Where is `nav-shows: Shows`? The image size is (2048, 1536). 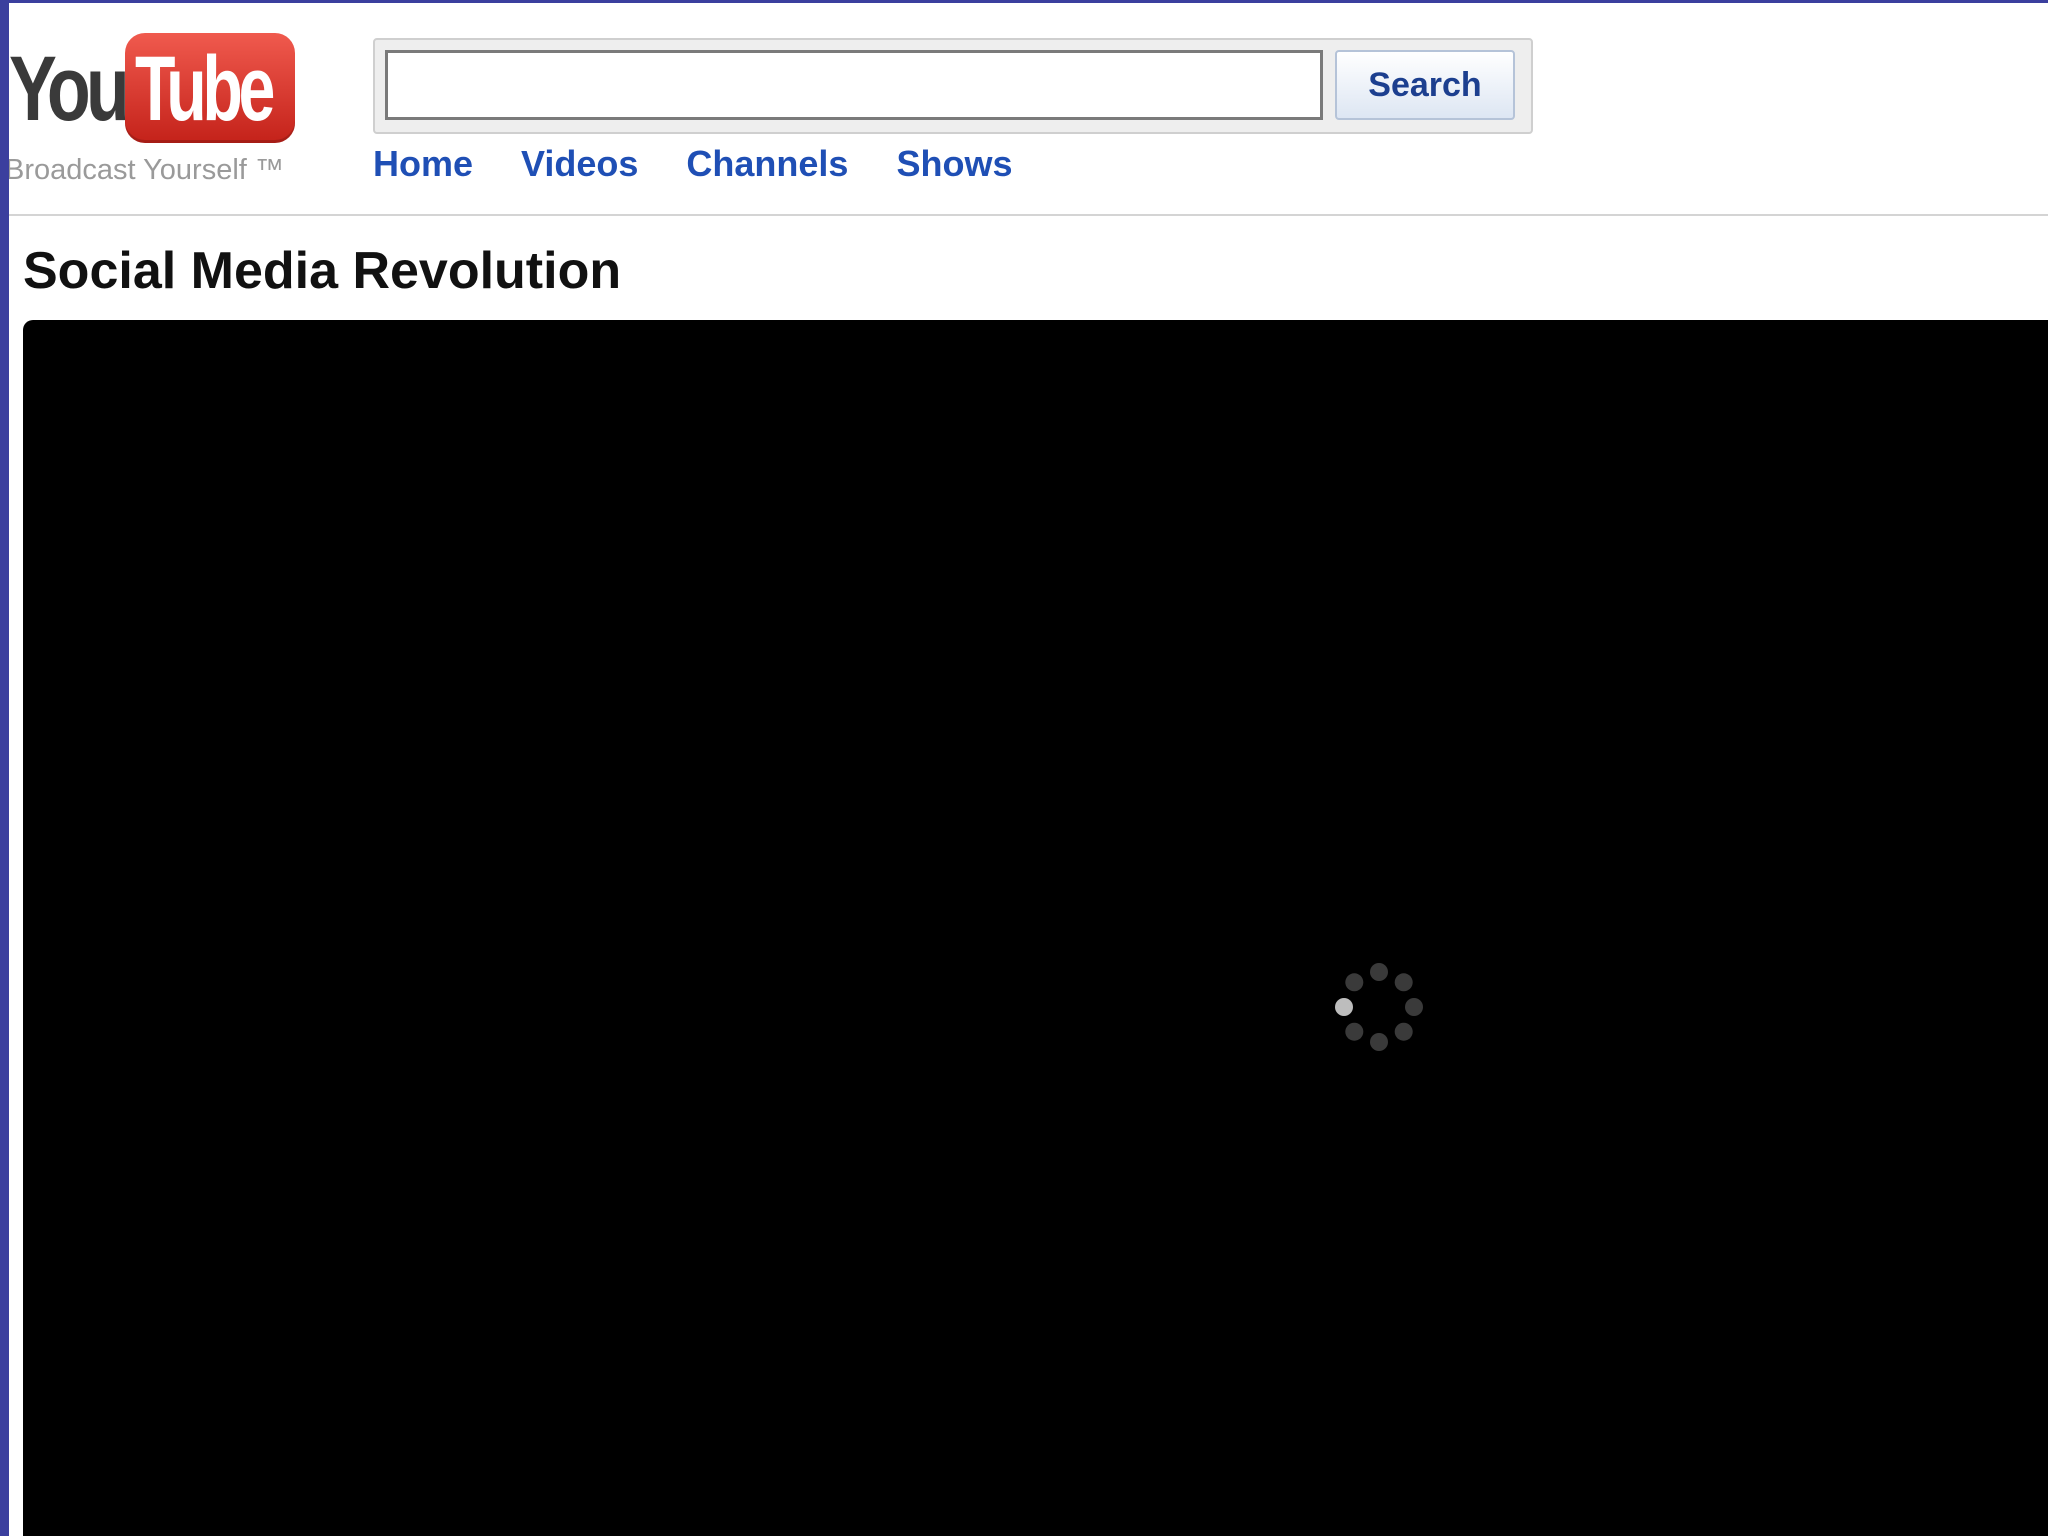
nav-shows: Shows is located at coordinates (954, 168).